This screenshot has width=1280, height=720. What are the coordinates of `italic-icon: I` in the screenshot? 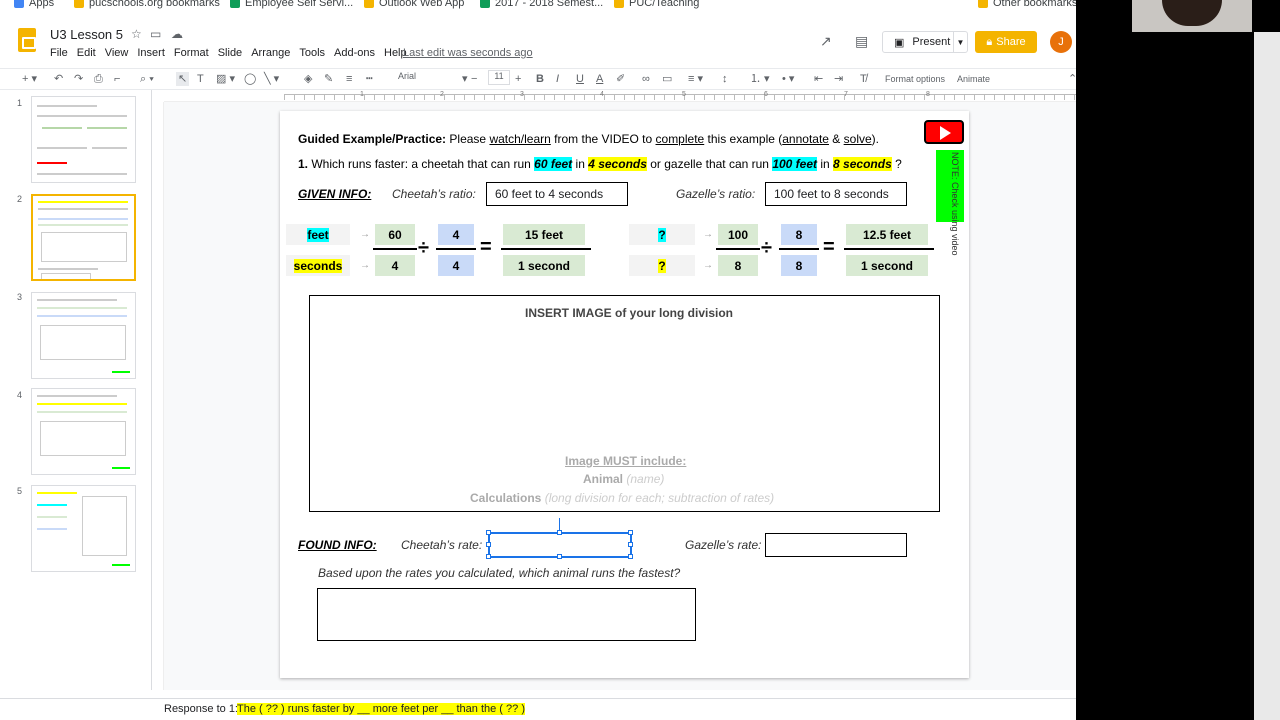 It's located at (557, 79).